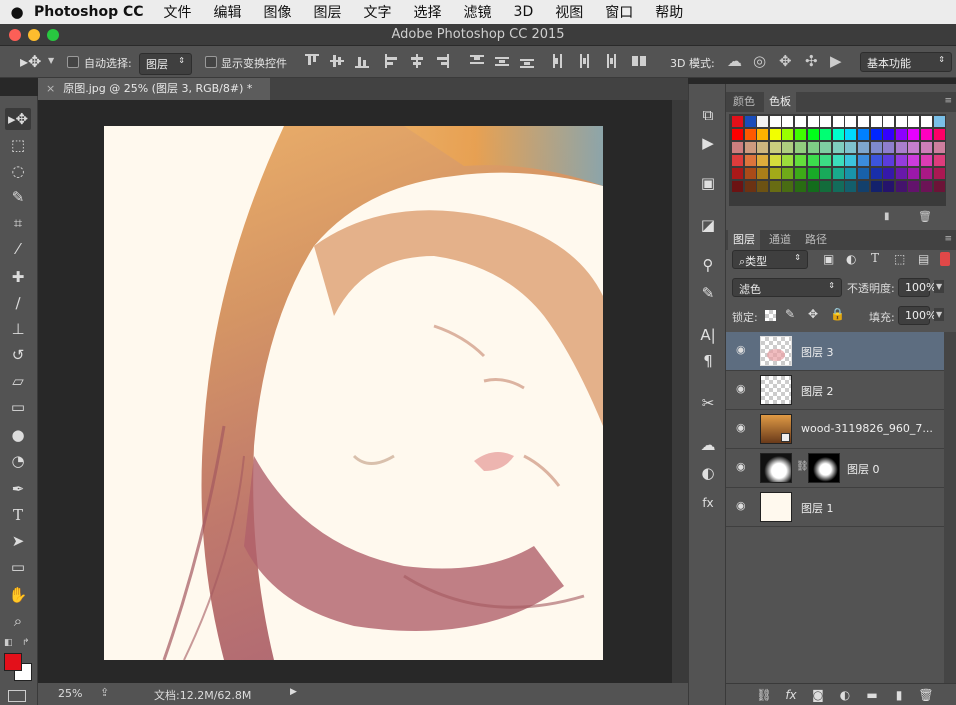 This screenshot has width=956, height=705. Describe the element at coordinates (18, 249) in the screenshot. I see `eyedropper-tool-icon: ⁄` at that location.